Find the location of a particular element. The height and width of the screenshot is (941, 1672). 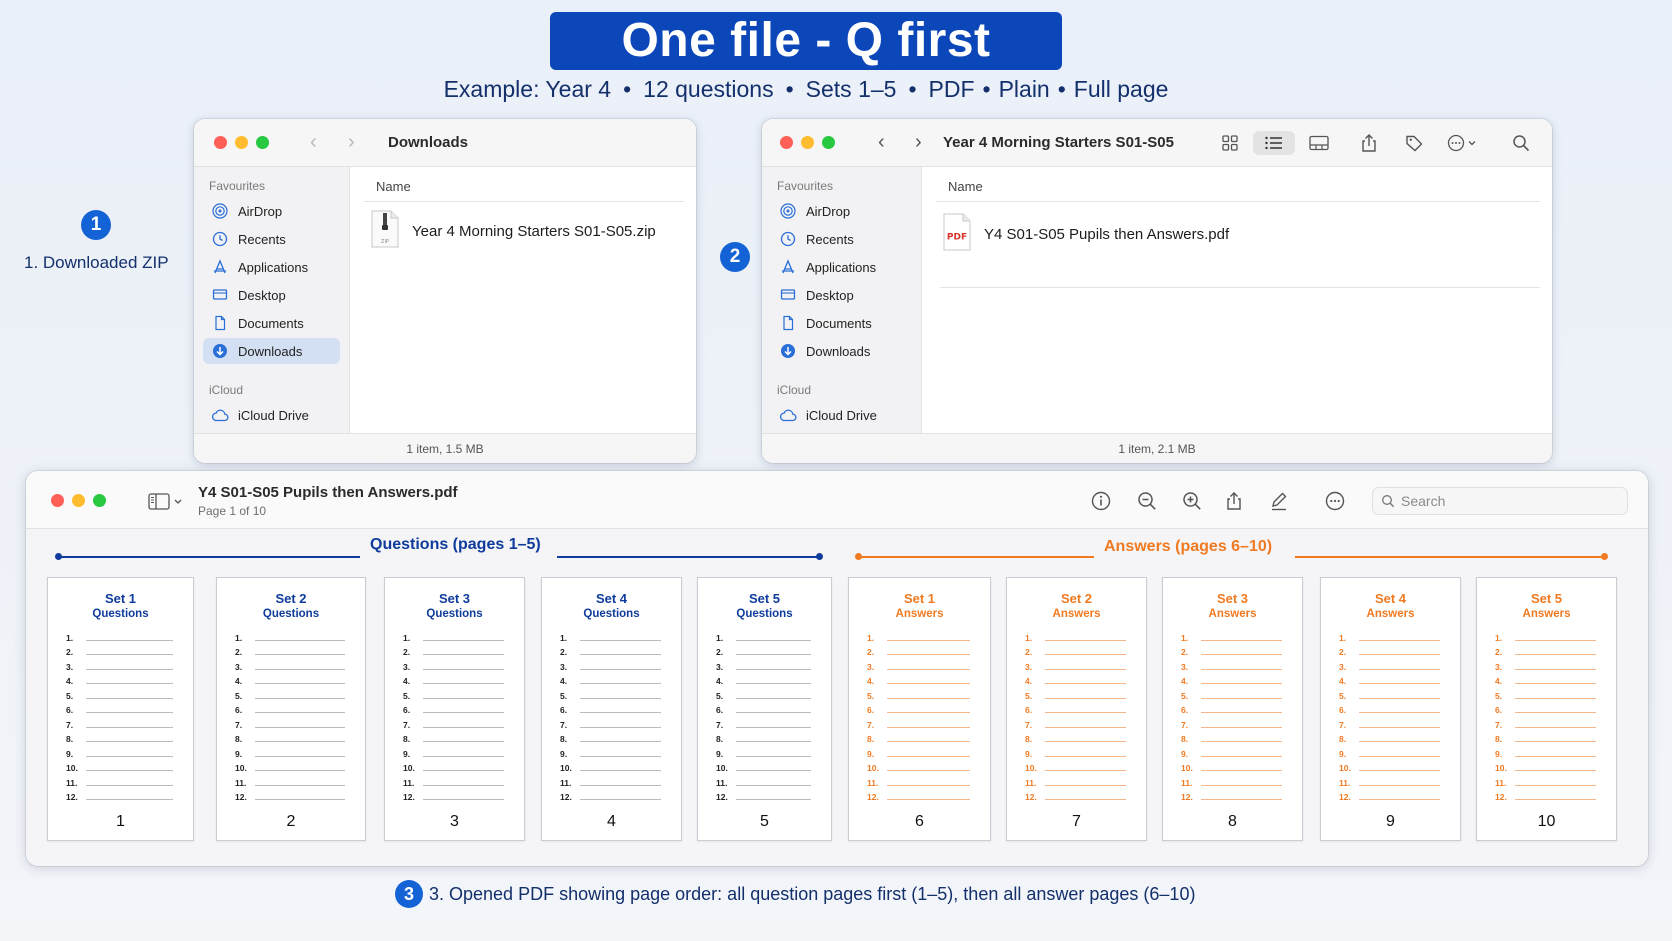

pdf-page-thumbnail: Set 3 Answers 1. 2. 3. 4. 5. 6. 7. 8. 9. 10. 11. 12. 8 is located at coordinates (1232, 709).